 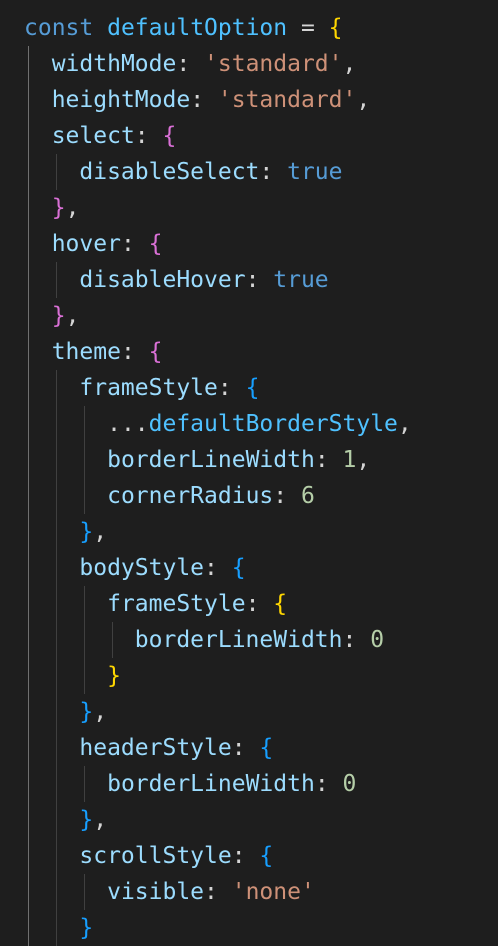 What do you see at coordinates (155, 856) in the screenshot?
I see `code-token: scrollStyle` at bounding box center [155, 856].